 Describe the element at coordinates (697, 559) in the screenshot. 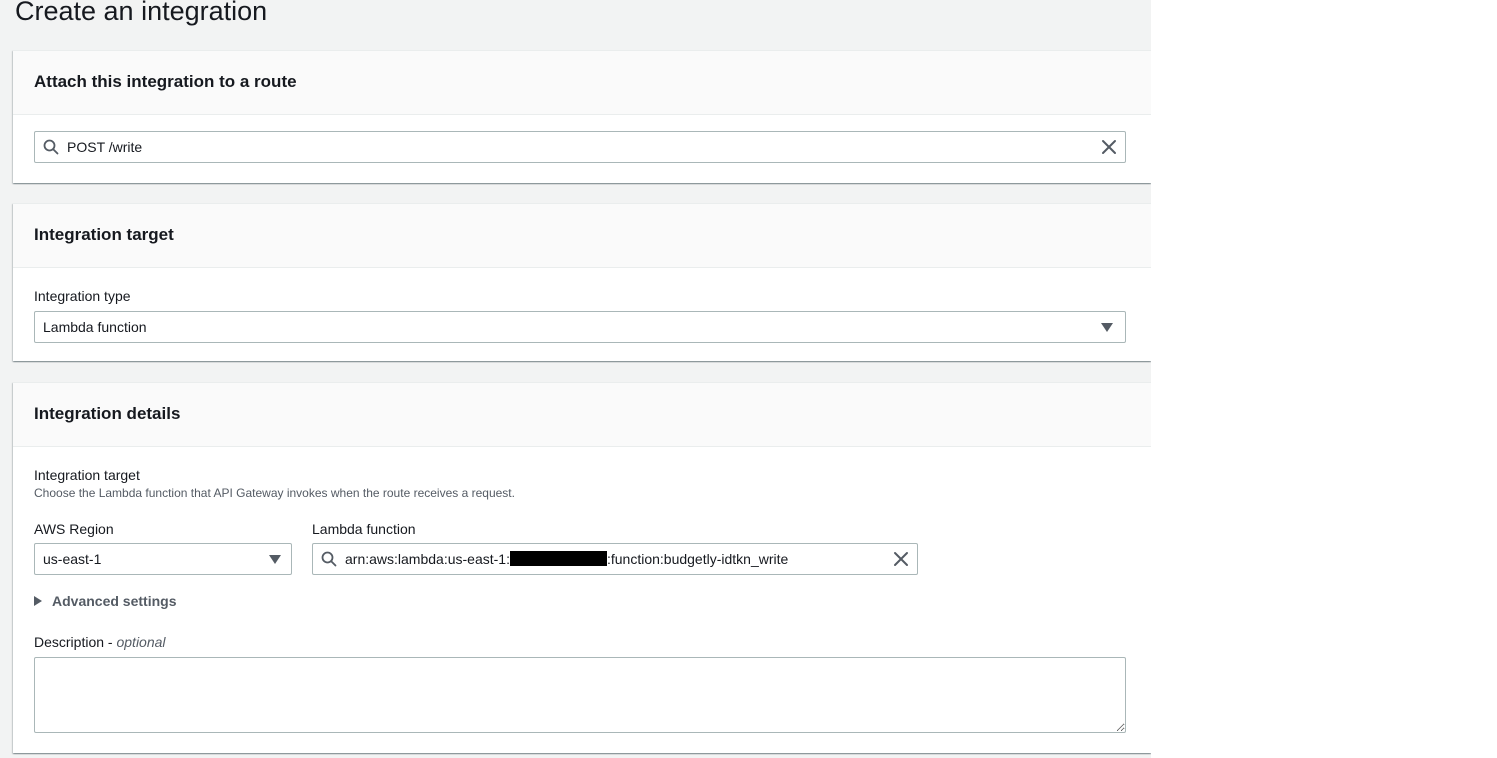

I see `lambda-arn-suffix: :function:budgetly-idtkn_write` at that location.